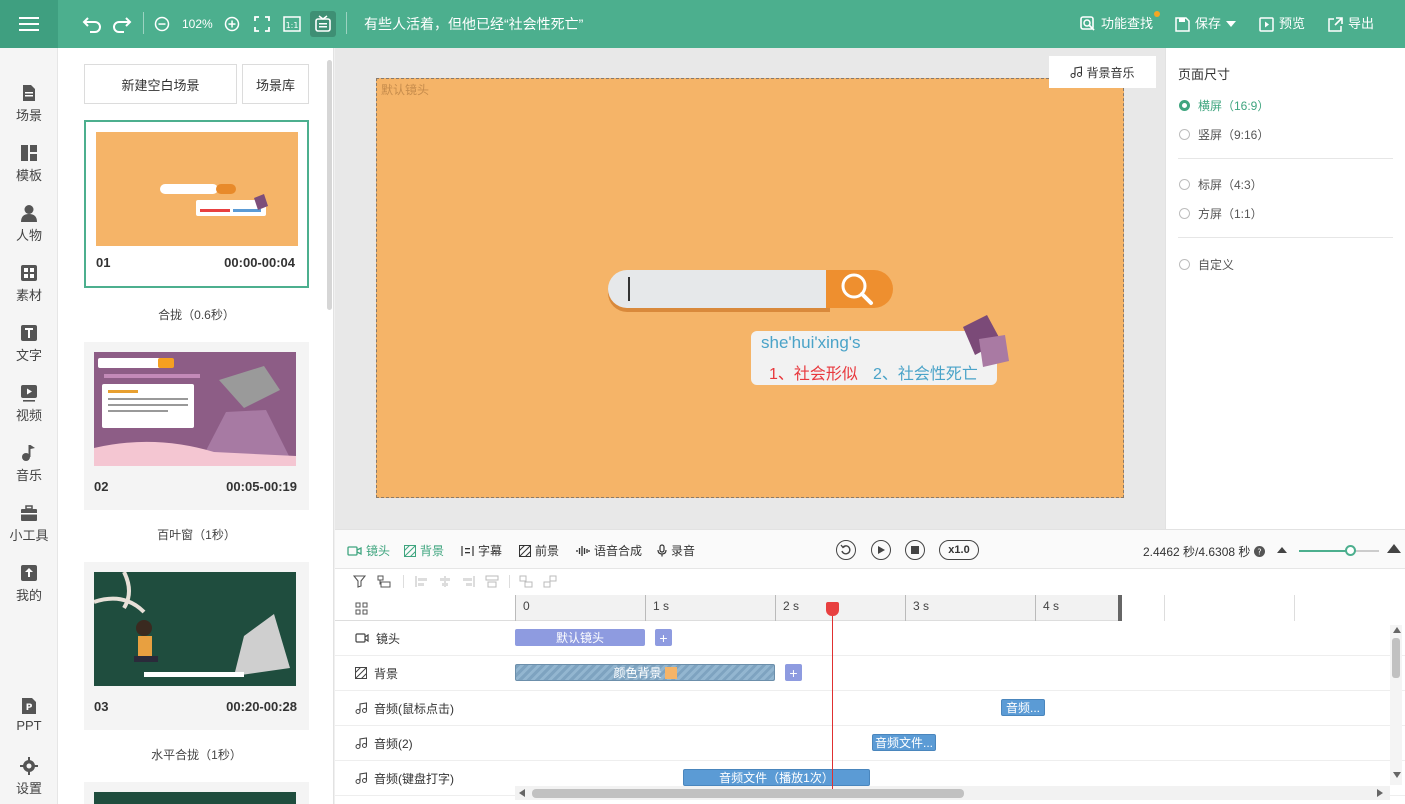 This screenshot has width=1405, height=804. Describe the element at coordinates (526, 581) in the screenshot. I see `group-icon` at that location.